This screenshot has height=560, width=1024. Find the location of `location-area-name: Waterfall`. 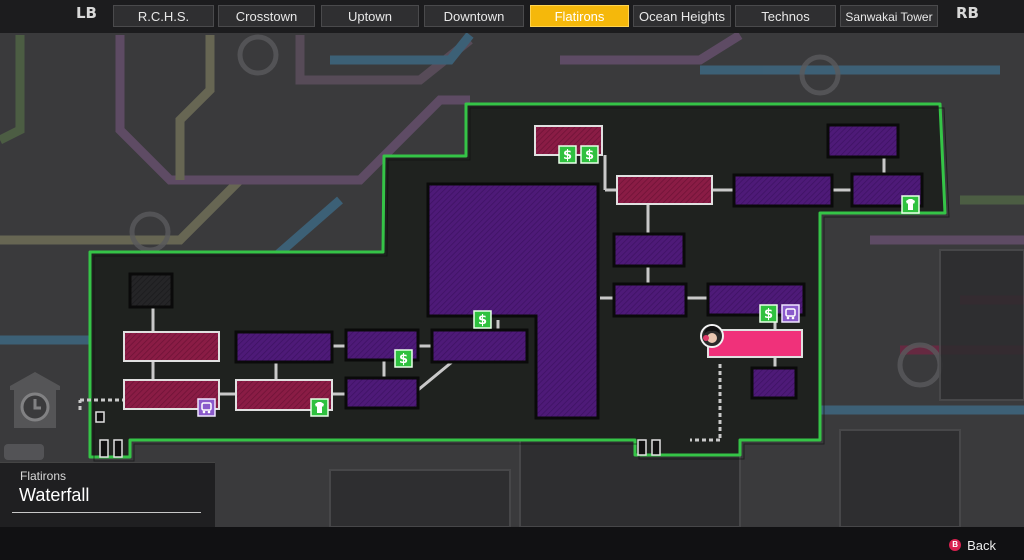

location-area-name: Waterfall is located at coordinates (54, 495).